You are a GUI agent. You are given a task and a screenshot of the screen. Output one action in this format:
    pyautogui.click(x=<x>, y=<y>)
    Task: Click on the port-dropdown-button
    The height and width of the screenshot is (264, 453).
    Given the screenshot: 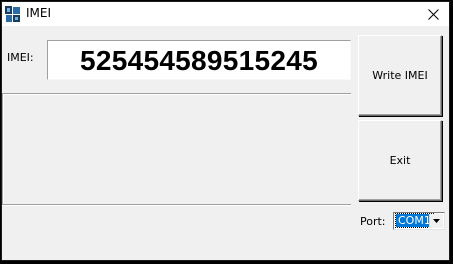 What is the action you would take?
    pyautogui.click(x=436, y=221)
    